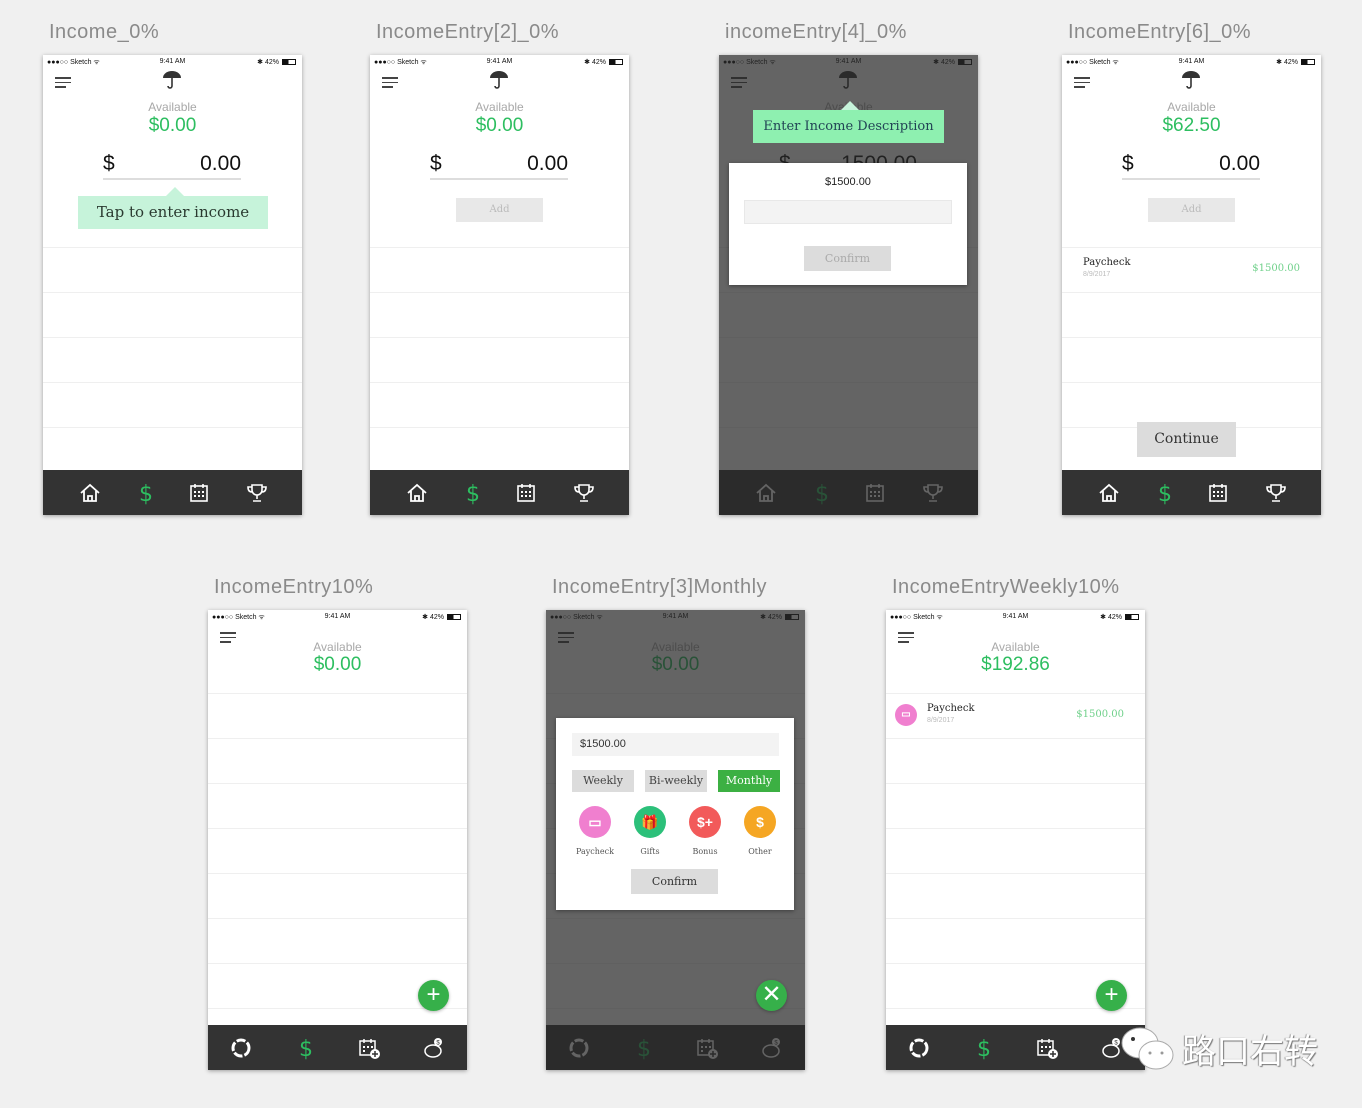  I want to click on description-modal: $1500.00 Confirm, so click(848, 224).